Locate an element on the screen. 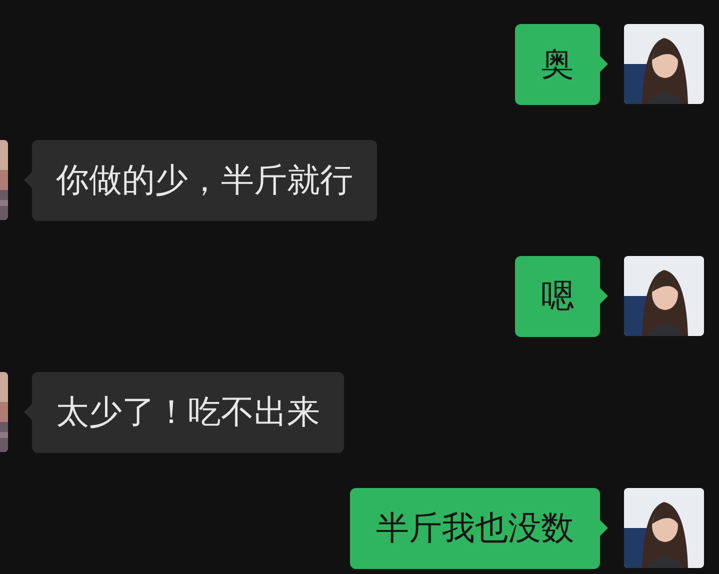 The width and height of the screenshot is (719, 574). message-bubble: 太少了！吃不出来 is located at coordinates (188, 412).